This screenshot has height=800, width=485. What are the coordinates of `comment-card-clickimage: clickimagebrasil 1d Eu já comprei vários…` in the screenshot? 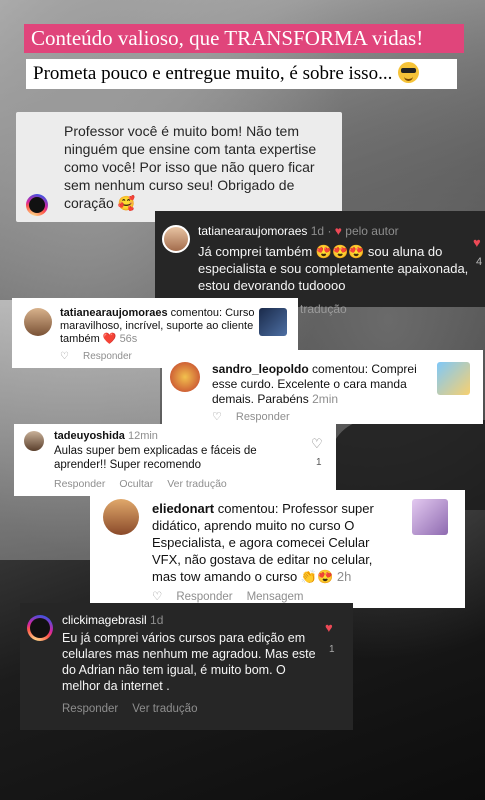 It's located at (186, 666).